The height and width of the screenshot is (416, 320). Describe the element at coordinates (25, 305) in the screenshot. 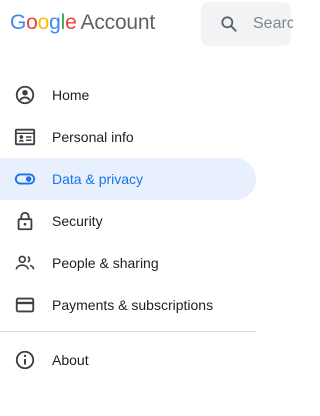

I see `credit-card-icon` at that location.